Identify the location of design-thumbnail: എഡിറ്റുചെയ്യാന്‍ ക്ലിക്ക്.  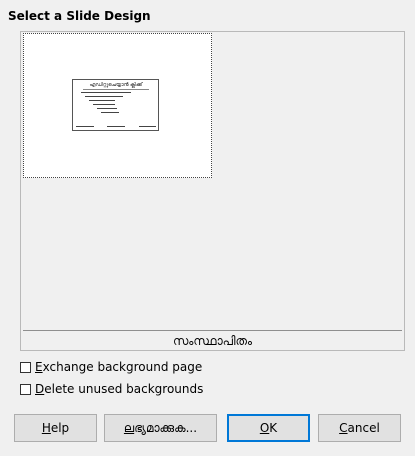
(117, 105).